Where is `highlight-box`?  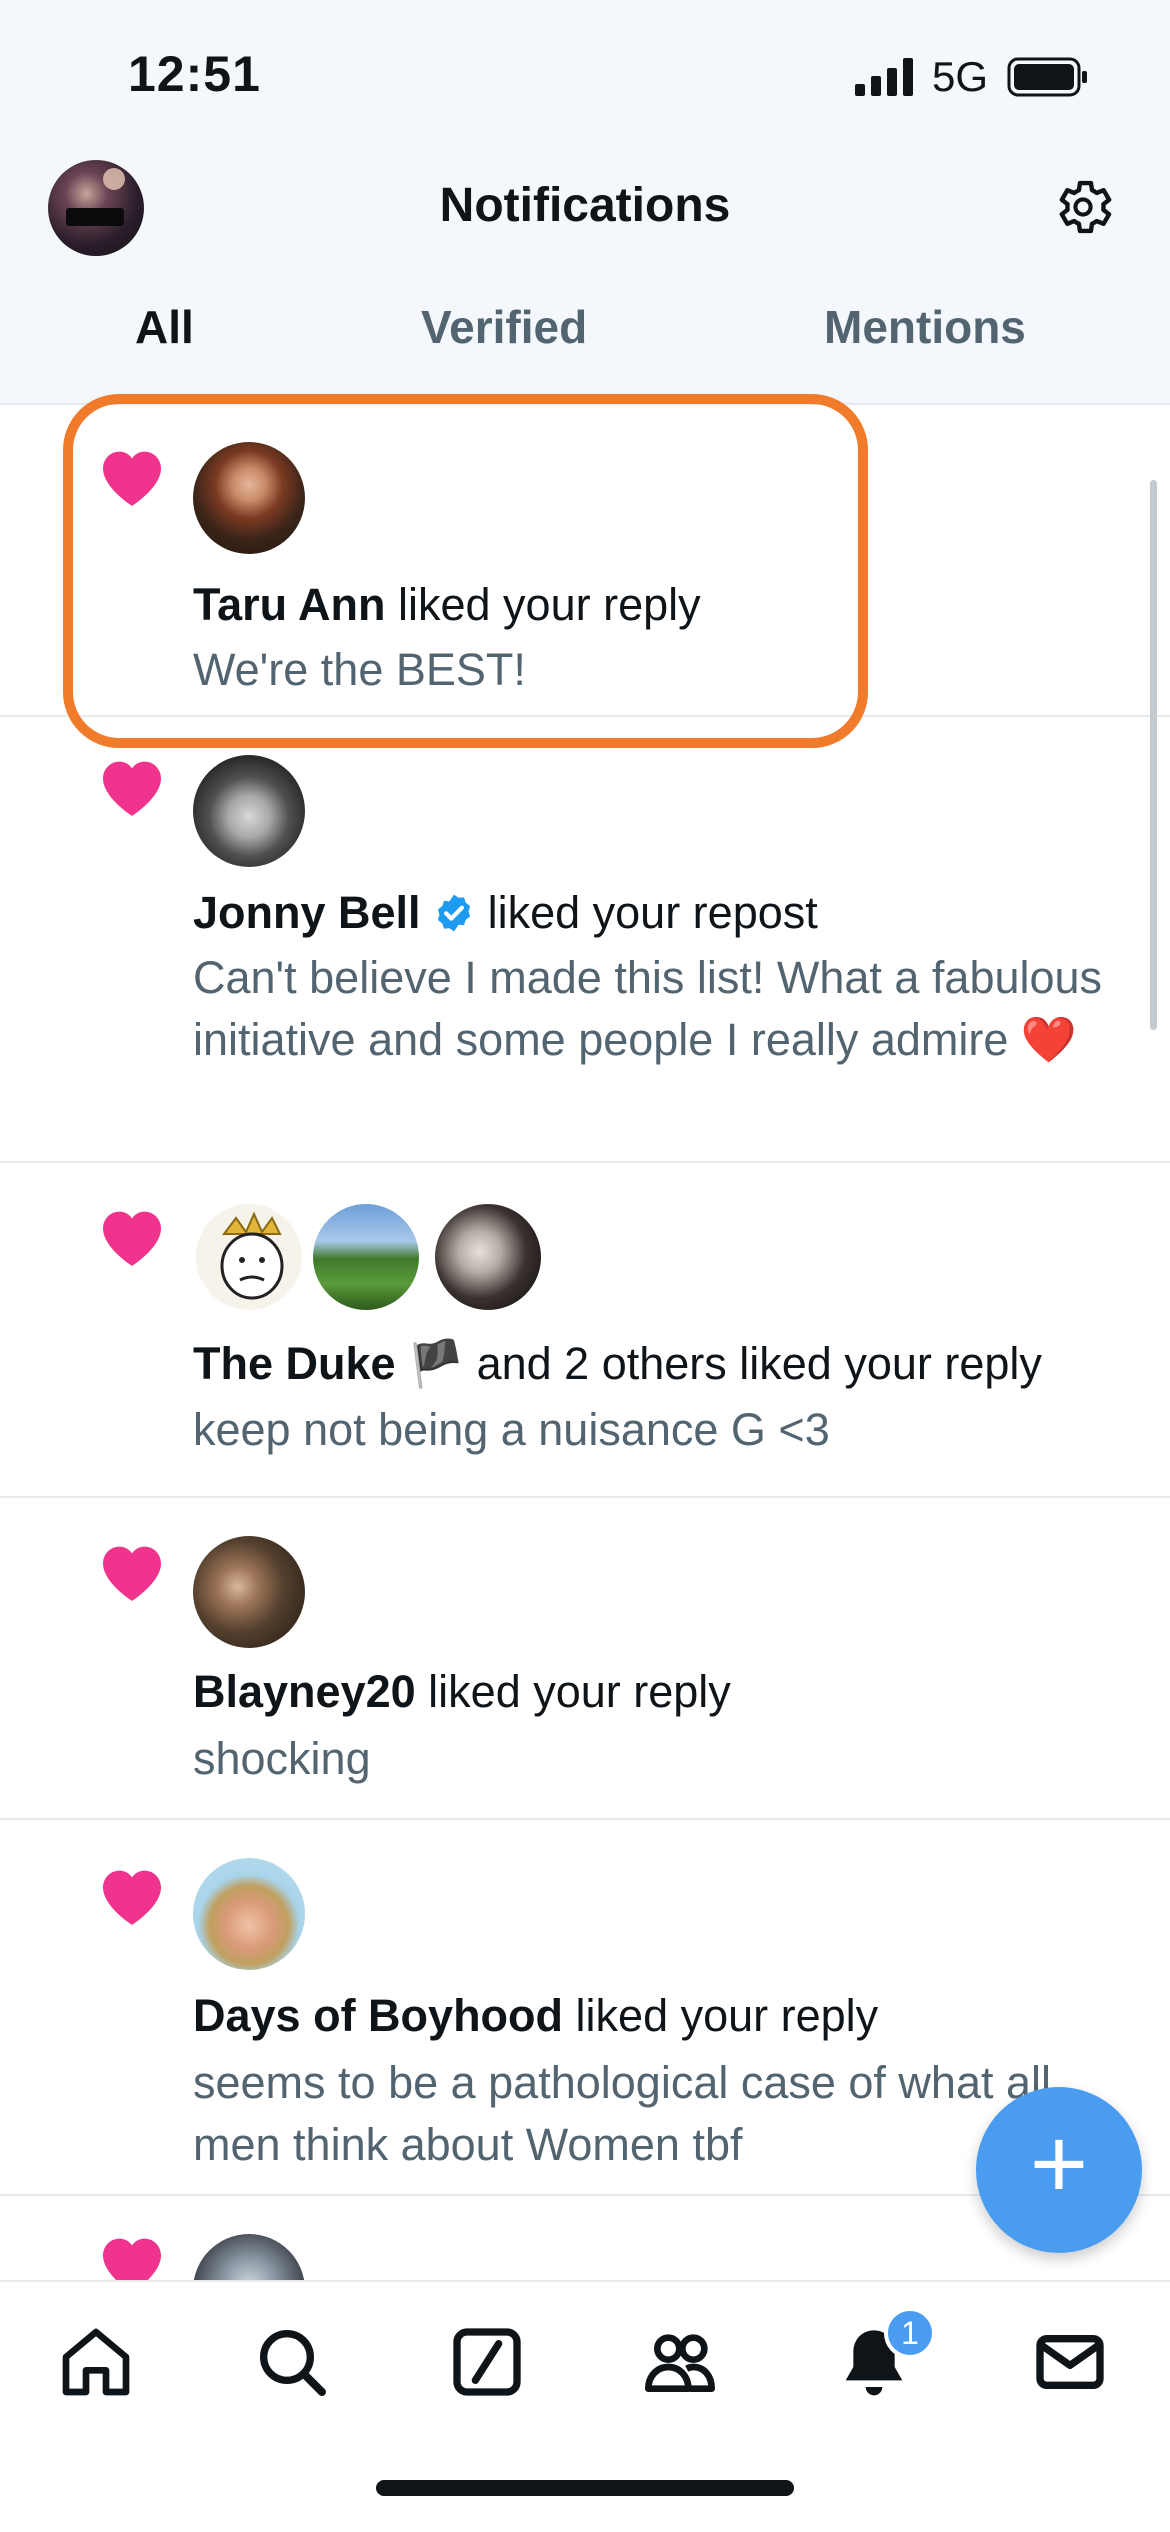 highlight-box is located at coordinates (465, 571).